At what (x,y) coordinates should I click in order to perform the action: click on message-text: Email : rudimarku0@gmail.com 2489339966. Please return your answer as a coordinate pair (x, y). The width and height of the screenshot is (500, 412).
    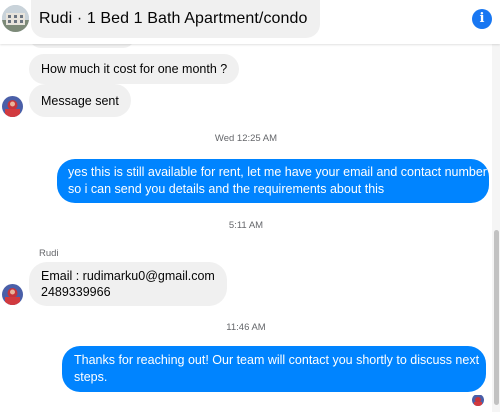
    Looking at the image, I should click on (128, 284).